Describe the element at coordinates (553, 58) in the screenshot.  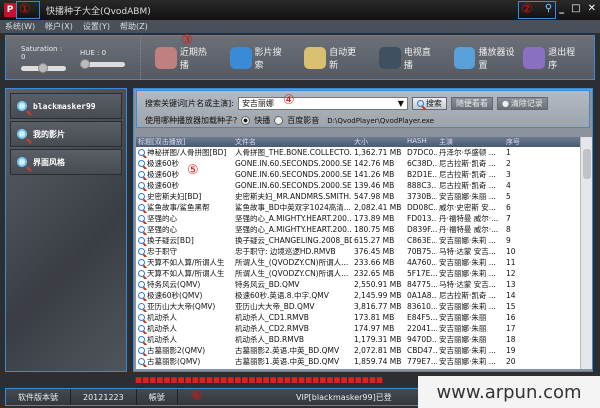
I see `exit-button: 退出程序` at that location.